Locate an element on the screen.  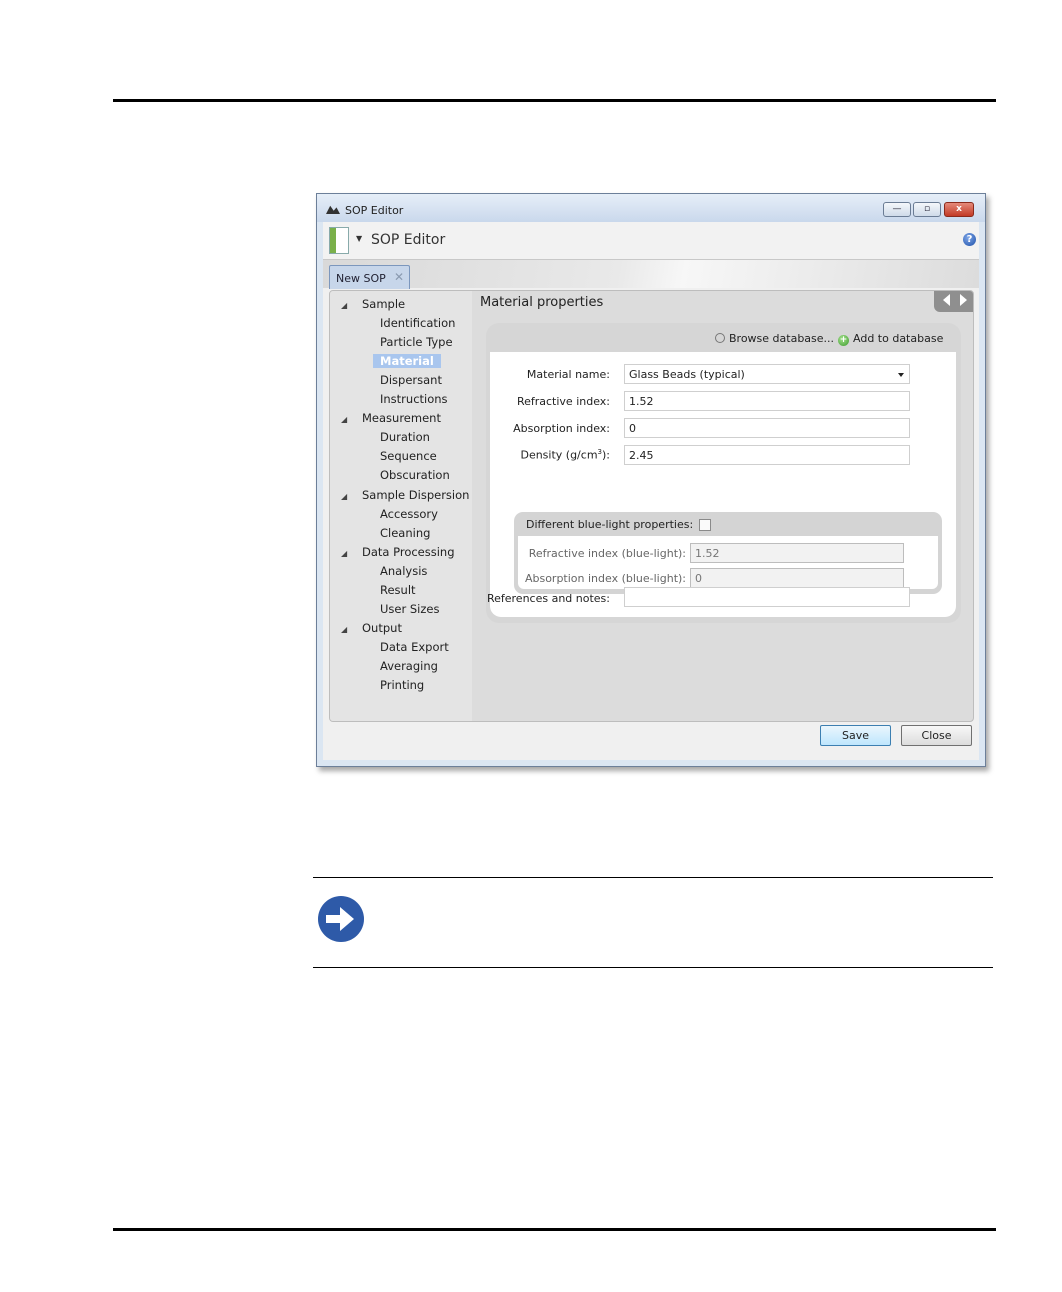
sop-document-icon is located at coordinates (339, 240).